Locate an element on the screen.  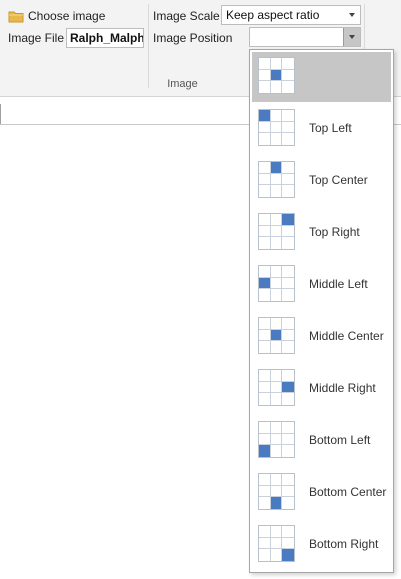
position-option-label: Bottom Right is located at coordinates (344, 544).